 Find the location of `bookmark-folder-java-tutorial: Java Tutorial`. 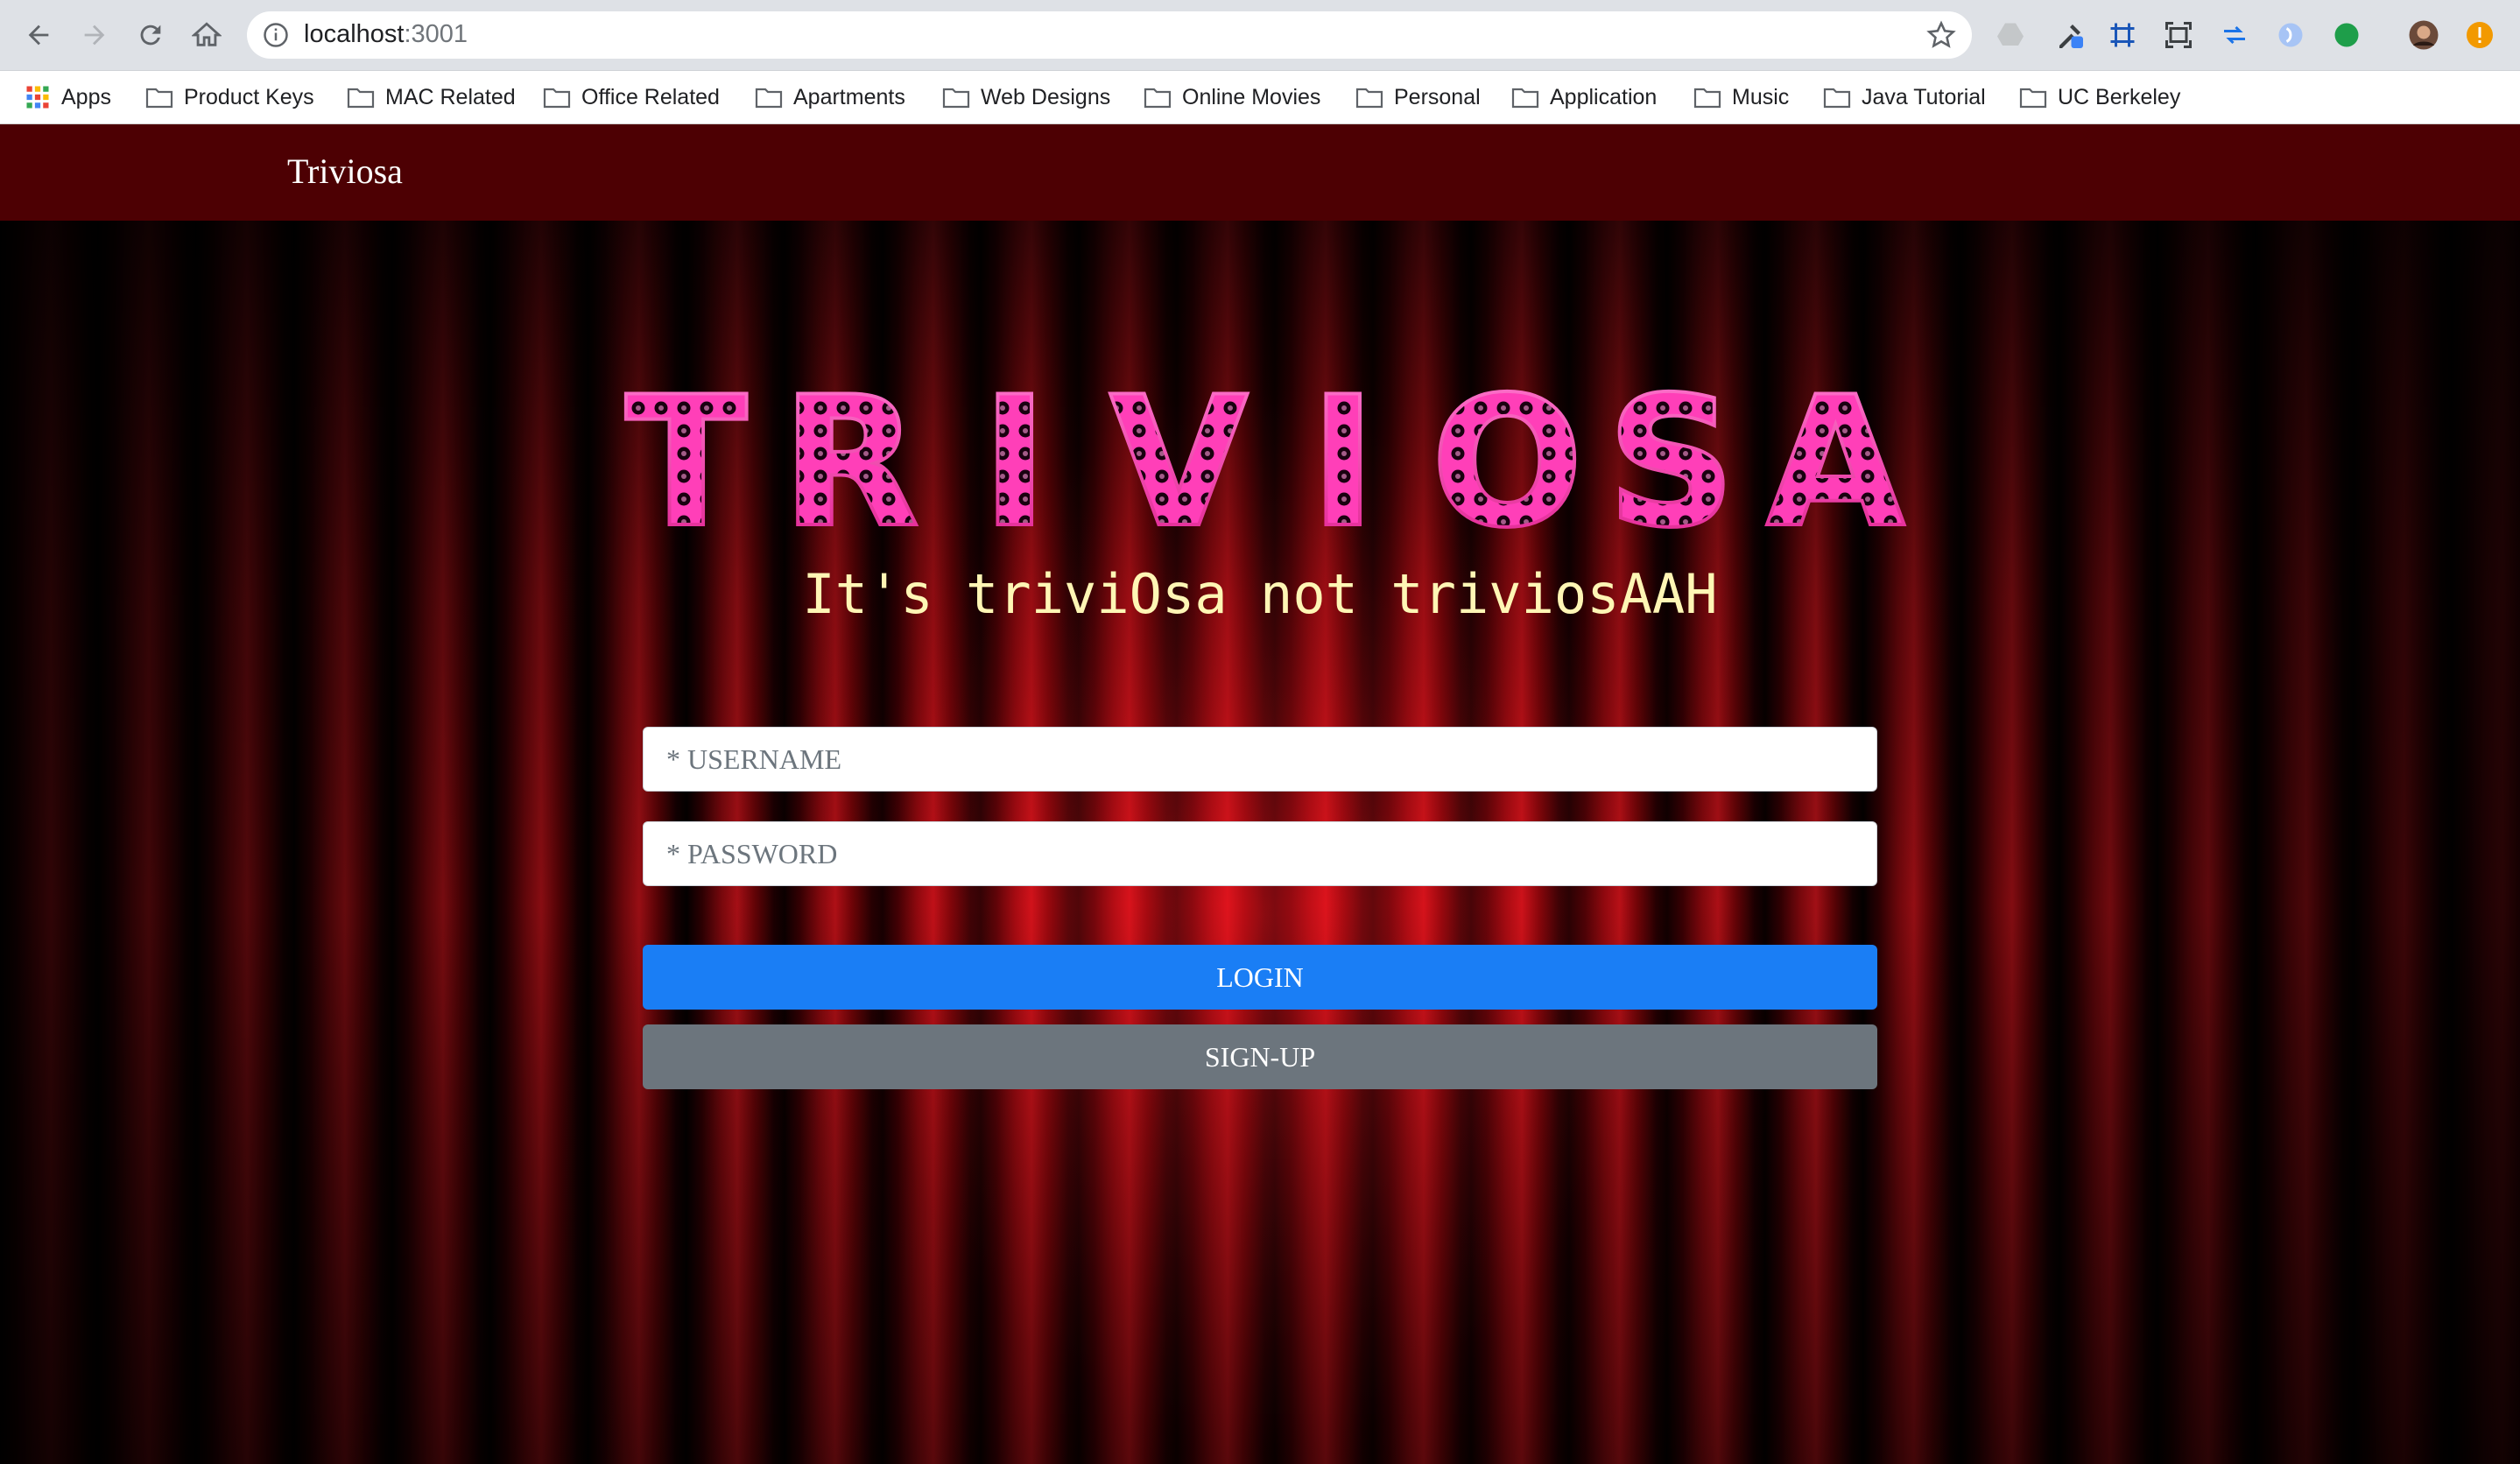

bookmark-folder-java-tutorial: Java Tutorial is located at coordinates (1905, 97).